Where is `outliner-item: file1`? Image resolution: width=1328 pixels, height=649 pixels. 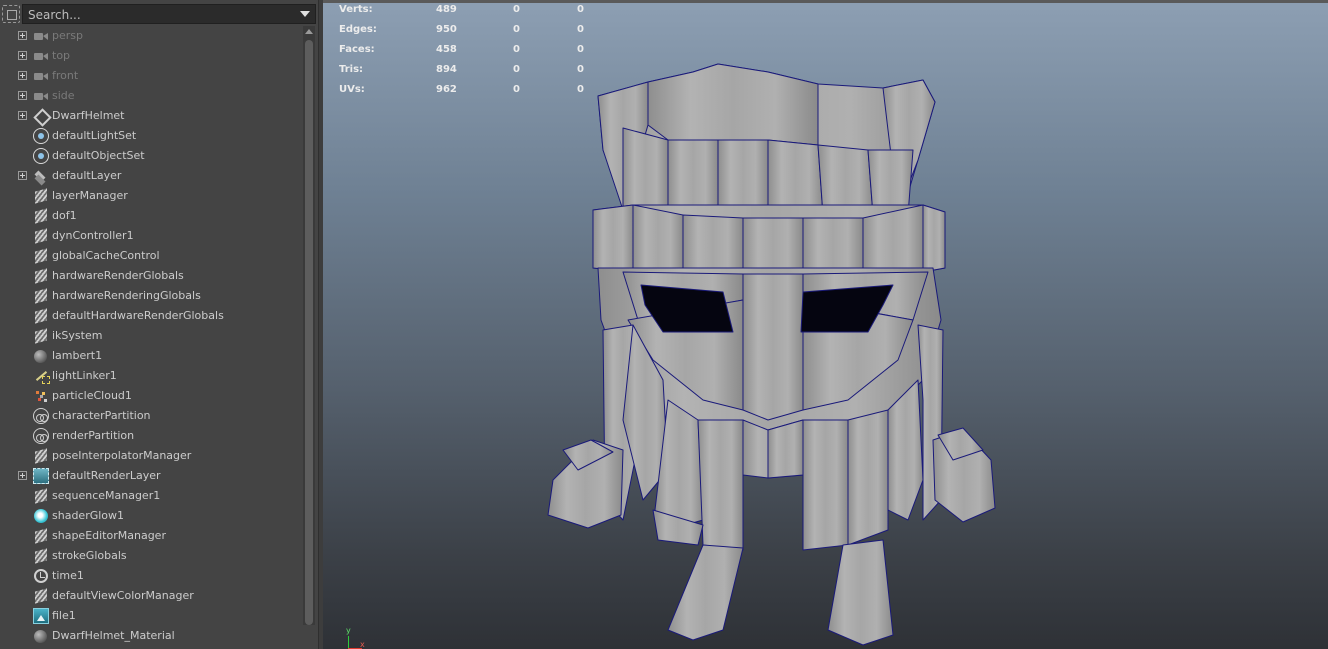 outliner-item: file1 is located at coordinates (151, 616).